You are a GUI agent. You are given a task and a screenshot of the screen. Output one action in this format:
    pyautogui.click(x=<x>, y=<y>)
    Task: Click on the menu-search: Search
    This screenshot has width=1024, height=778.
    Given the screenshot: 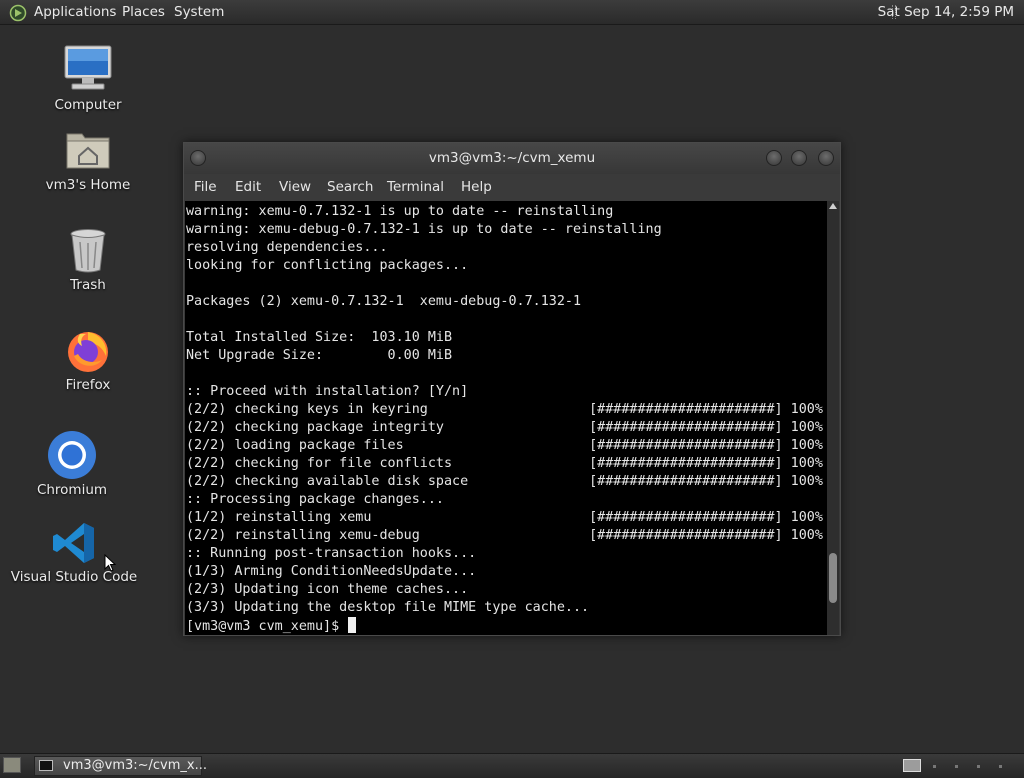 What is the action you would take?
    pyautogui.click(x=350, y=187)
    